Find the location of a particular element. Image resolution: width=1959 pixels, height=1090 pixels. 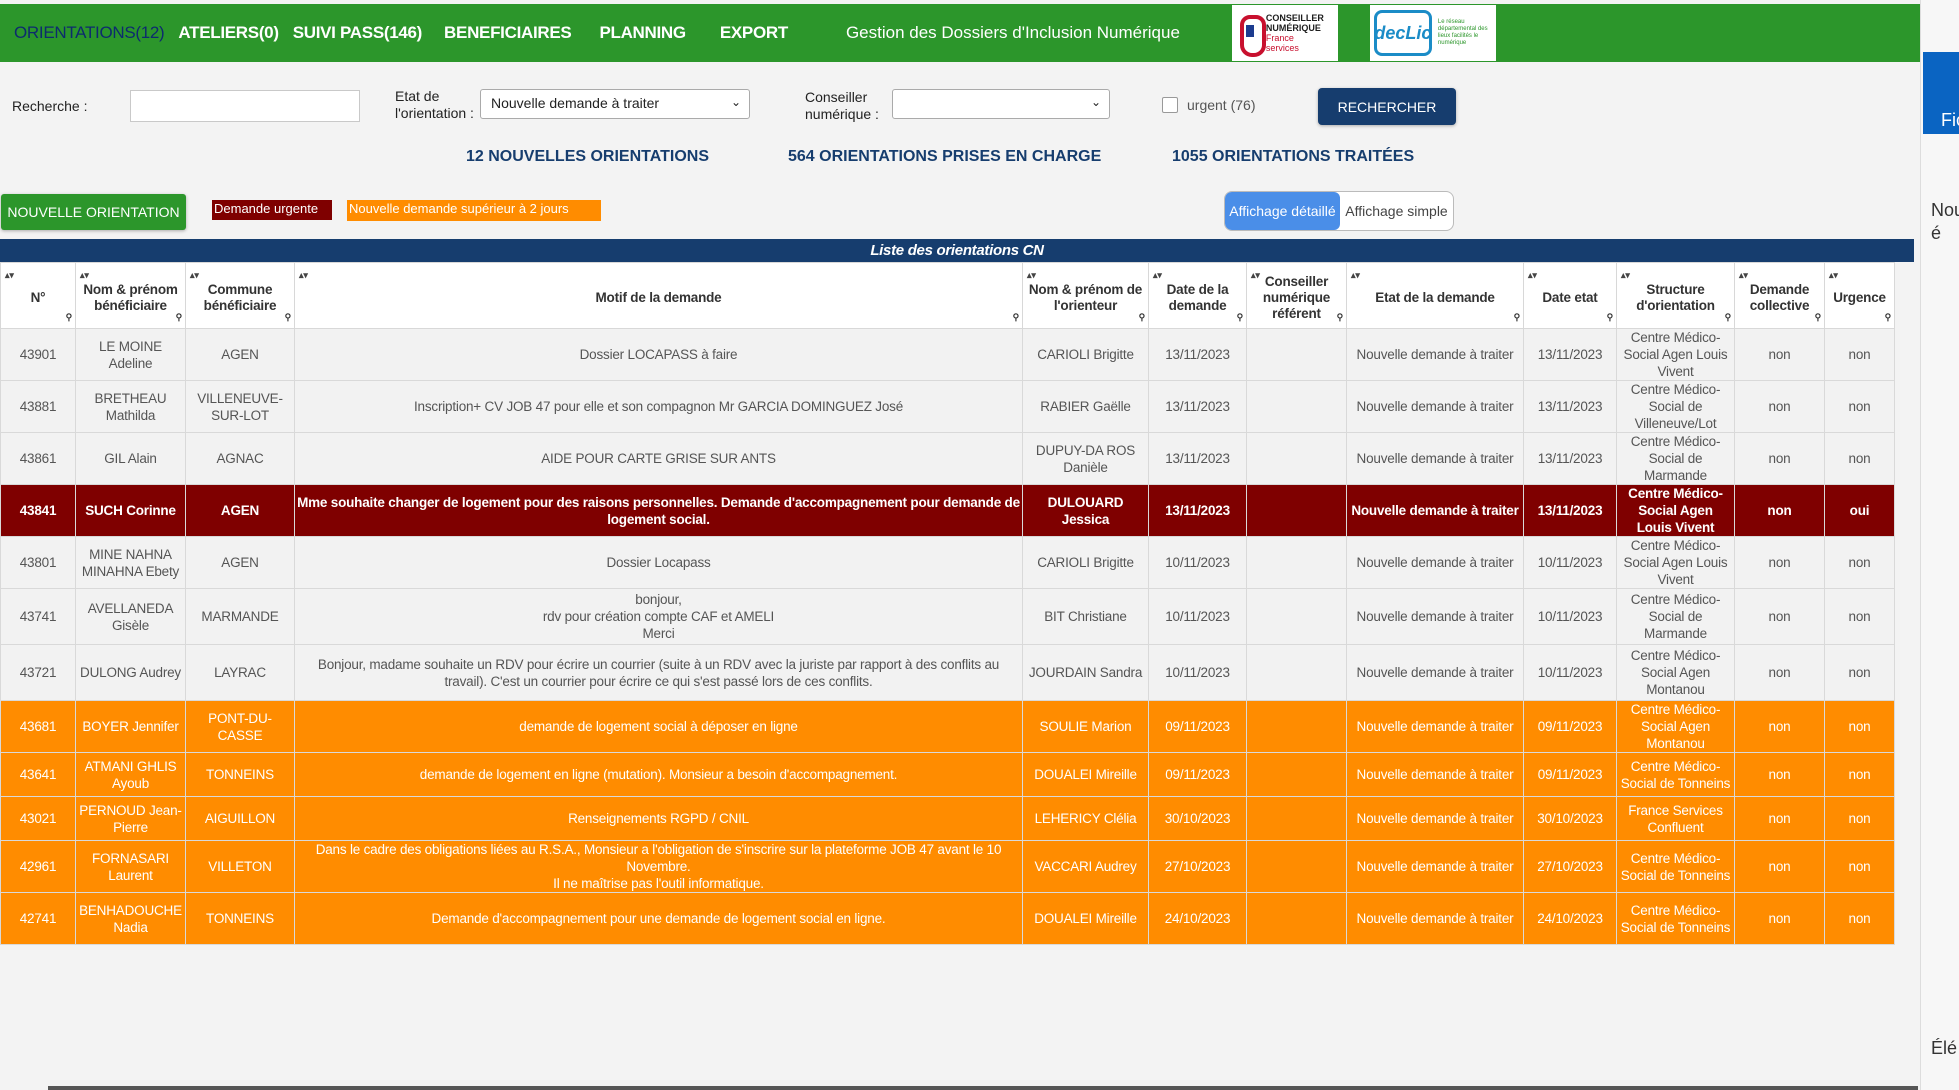

horizontal-scrollbar is located at coordinates (983, 1088).